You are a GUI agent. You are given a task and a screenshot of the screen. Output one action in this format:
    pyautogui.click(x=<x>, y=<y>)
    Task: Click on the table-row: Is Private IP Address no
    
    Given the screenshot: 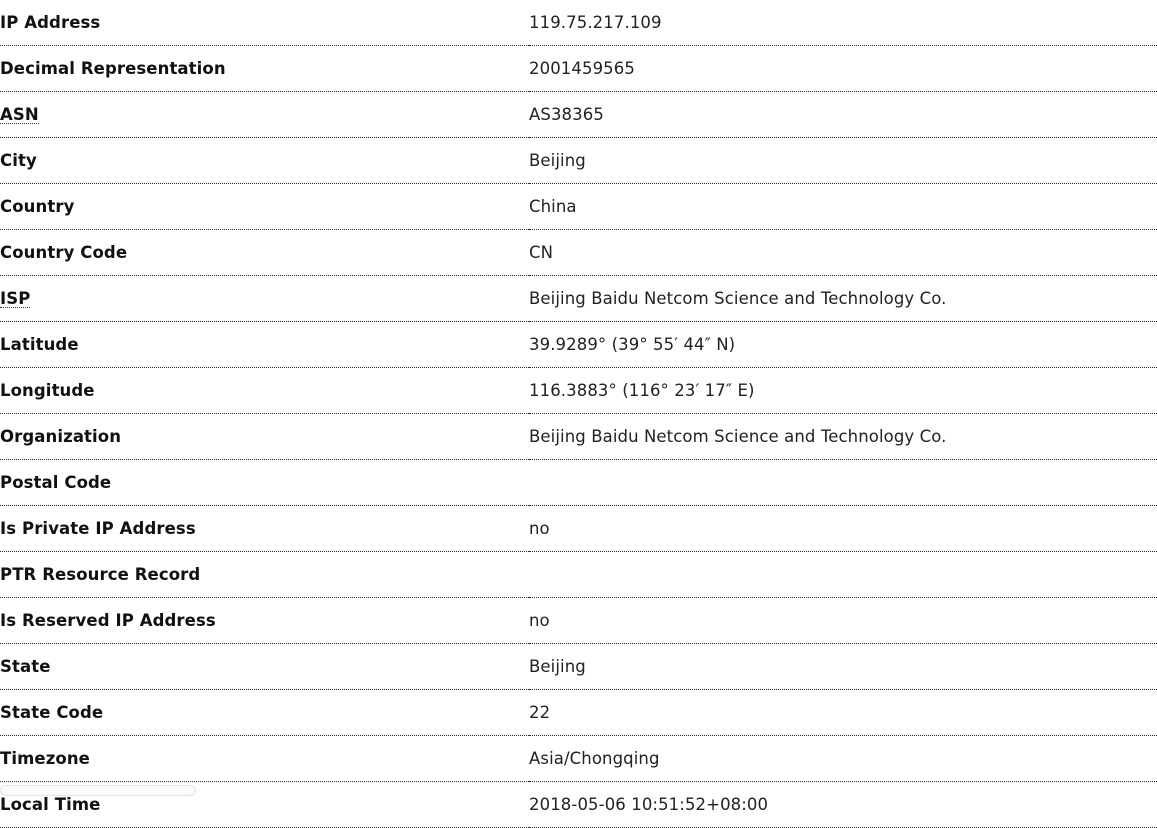 What is the action you would take?
    pyautogui.click(x=578, y=528)
    